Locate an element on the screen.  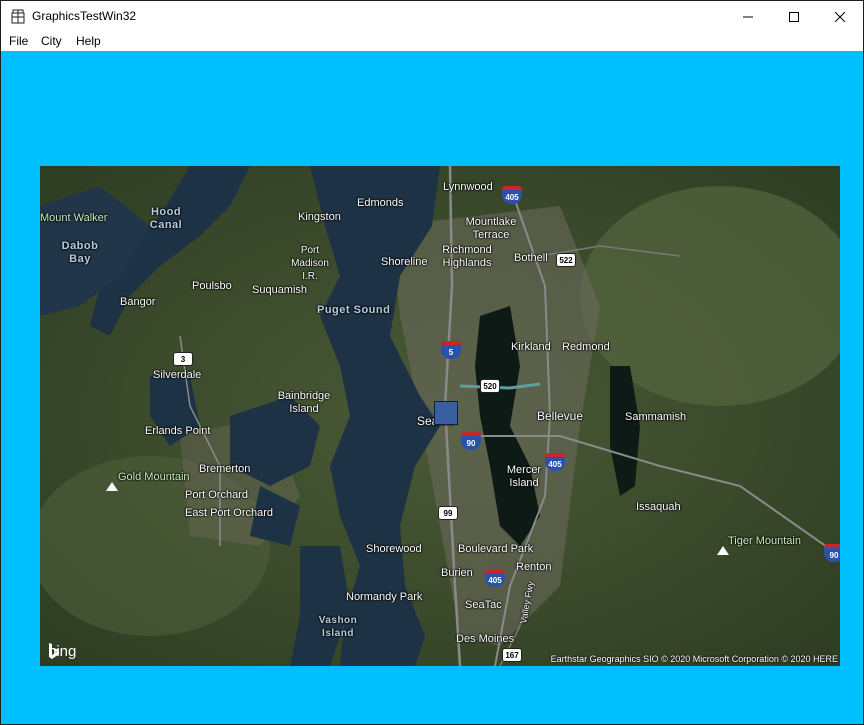
maximize-button is located at coordinates (794, 16).